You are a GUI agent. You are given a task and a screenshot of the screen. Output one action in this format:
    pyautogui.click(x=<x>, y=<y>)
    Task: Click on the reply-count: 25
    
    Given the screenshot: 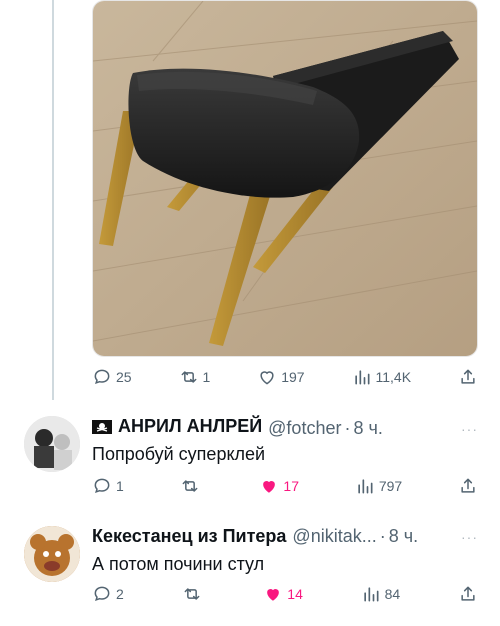 What is the action you would take?
    pyautogui.click(x=124, y=377)
    